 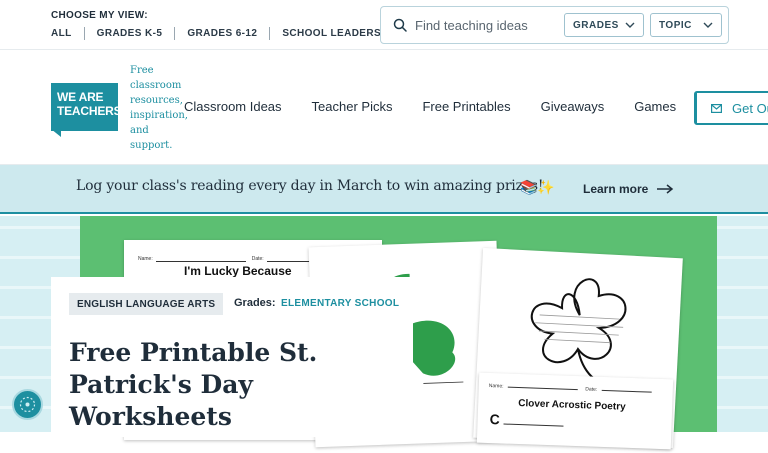 I want to click on nav-item-free-printables: Free Printables, so click(x=466, y=106).